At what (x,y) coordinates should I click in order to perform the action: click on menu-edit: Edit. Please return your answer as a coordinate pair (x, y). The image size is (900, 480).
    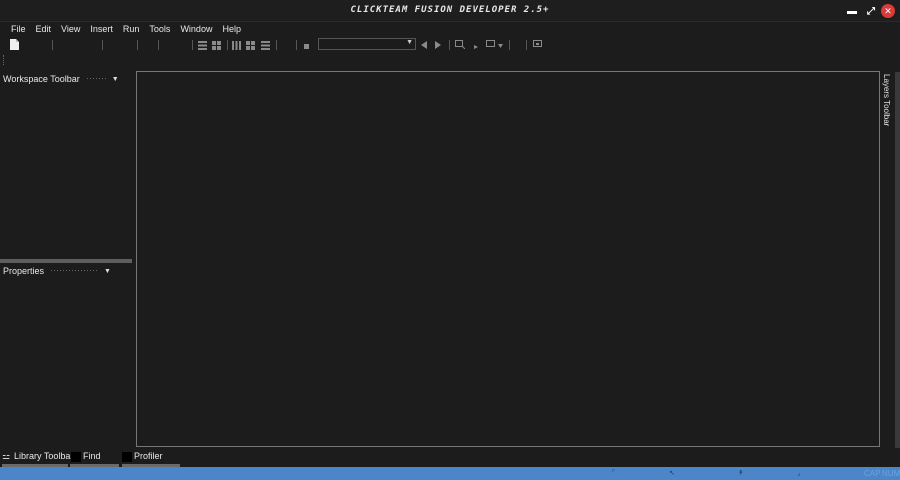
    Looking at the image, I should click on (44, 29).